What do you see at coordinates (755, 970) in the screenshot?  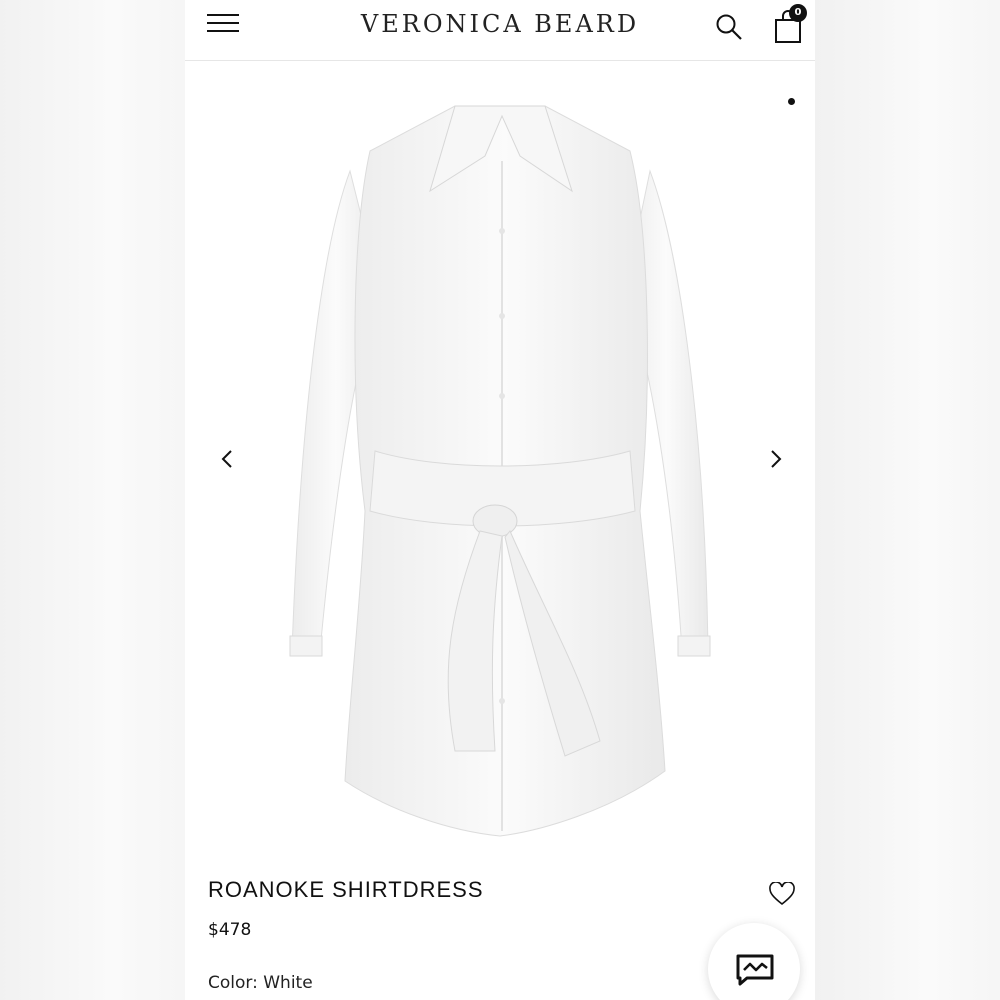 I see `chat-icon` at bounding box center [755, 970].